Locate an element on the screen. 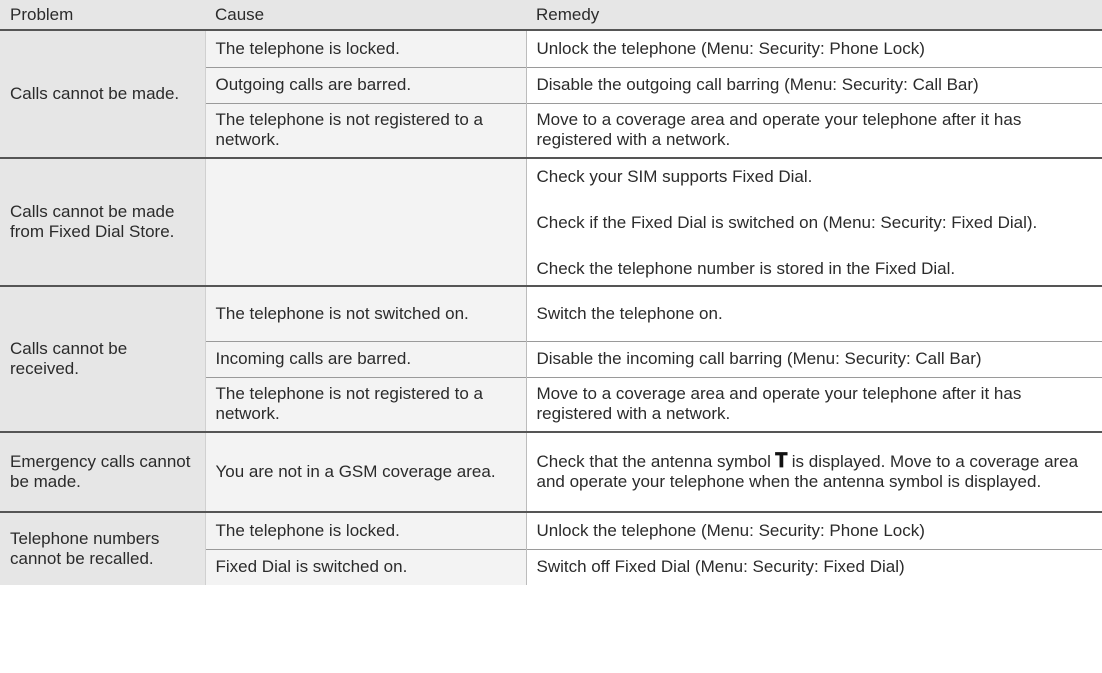 The height and width of the screenshot is (673, 1102). cause-cell: The telephone is not switched on. is located at coordinates (365, 313).